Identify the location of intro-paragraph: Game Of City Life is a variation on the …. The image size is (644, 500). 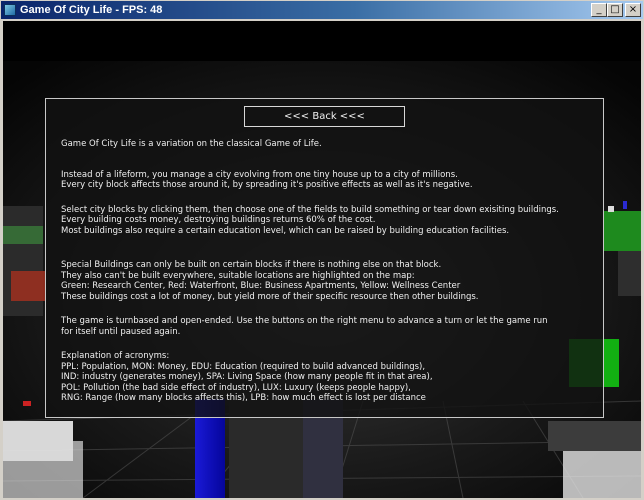
(328, 144).